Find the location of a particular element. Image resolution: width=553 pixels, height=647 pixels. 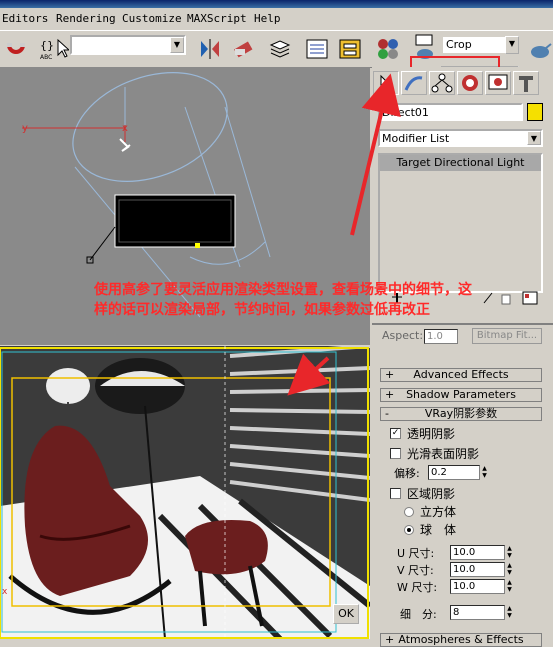

rollout-vray-shadow-params: - VRay阴影参数 is located at coordinates (461, 414).